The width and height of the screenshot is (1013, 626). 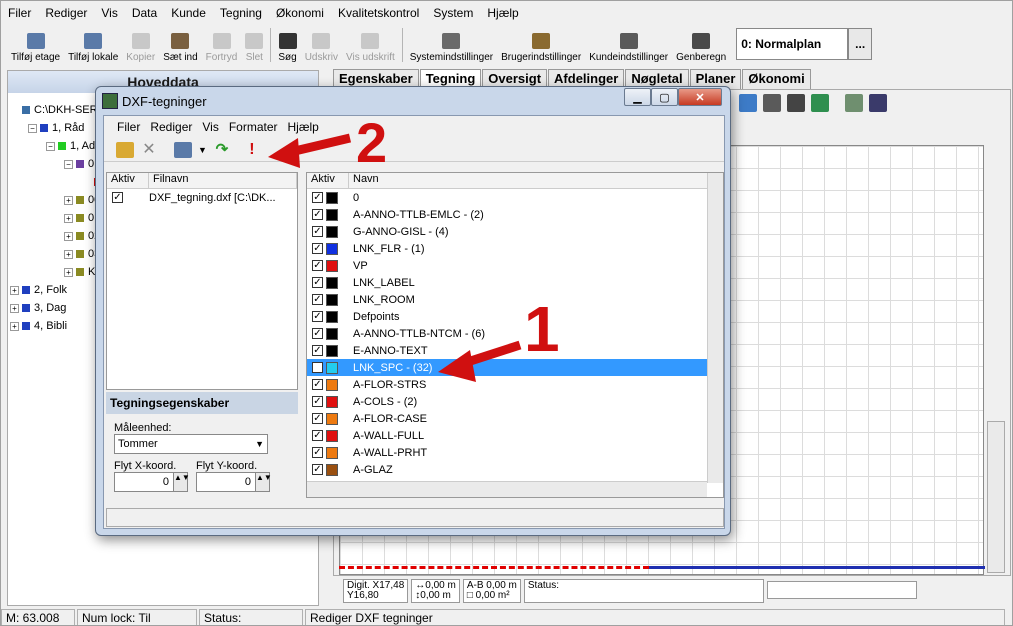 I want to click on arrow-1-head, so click(x=457, y=366).